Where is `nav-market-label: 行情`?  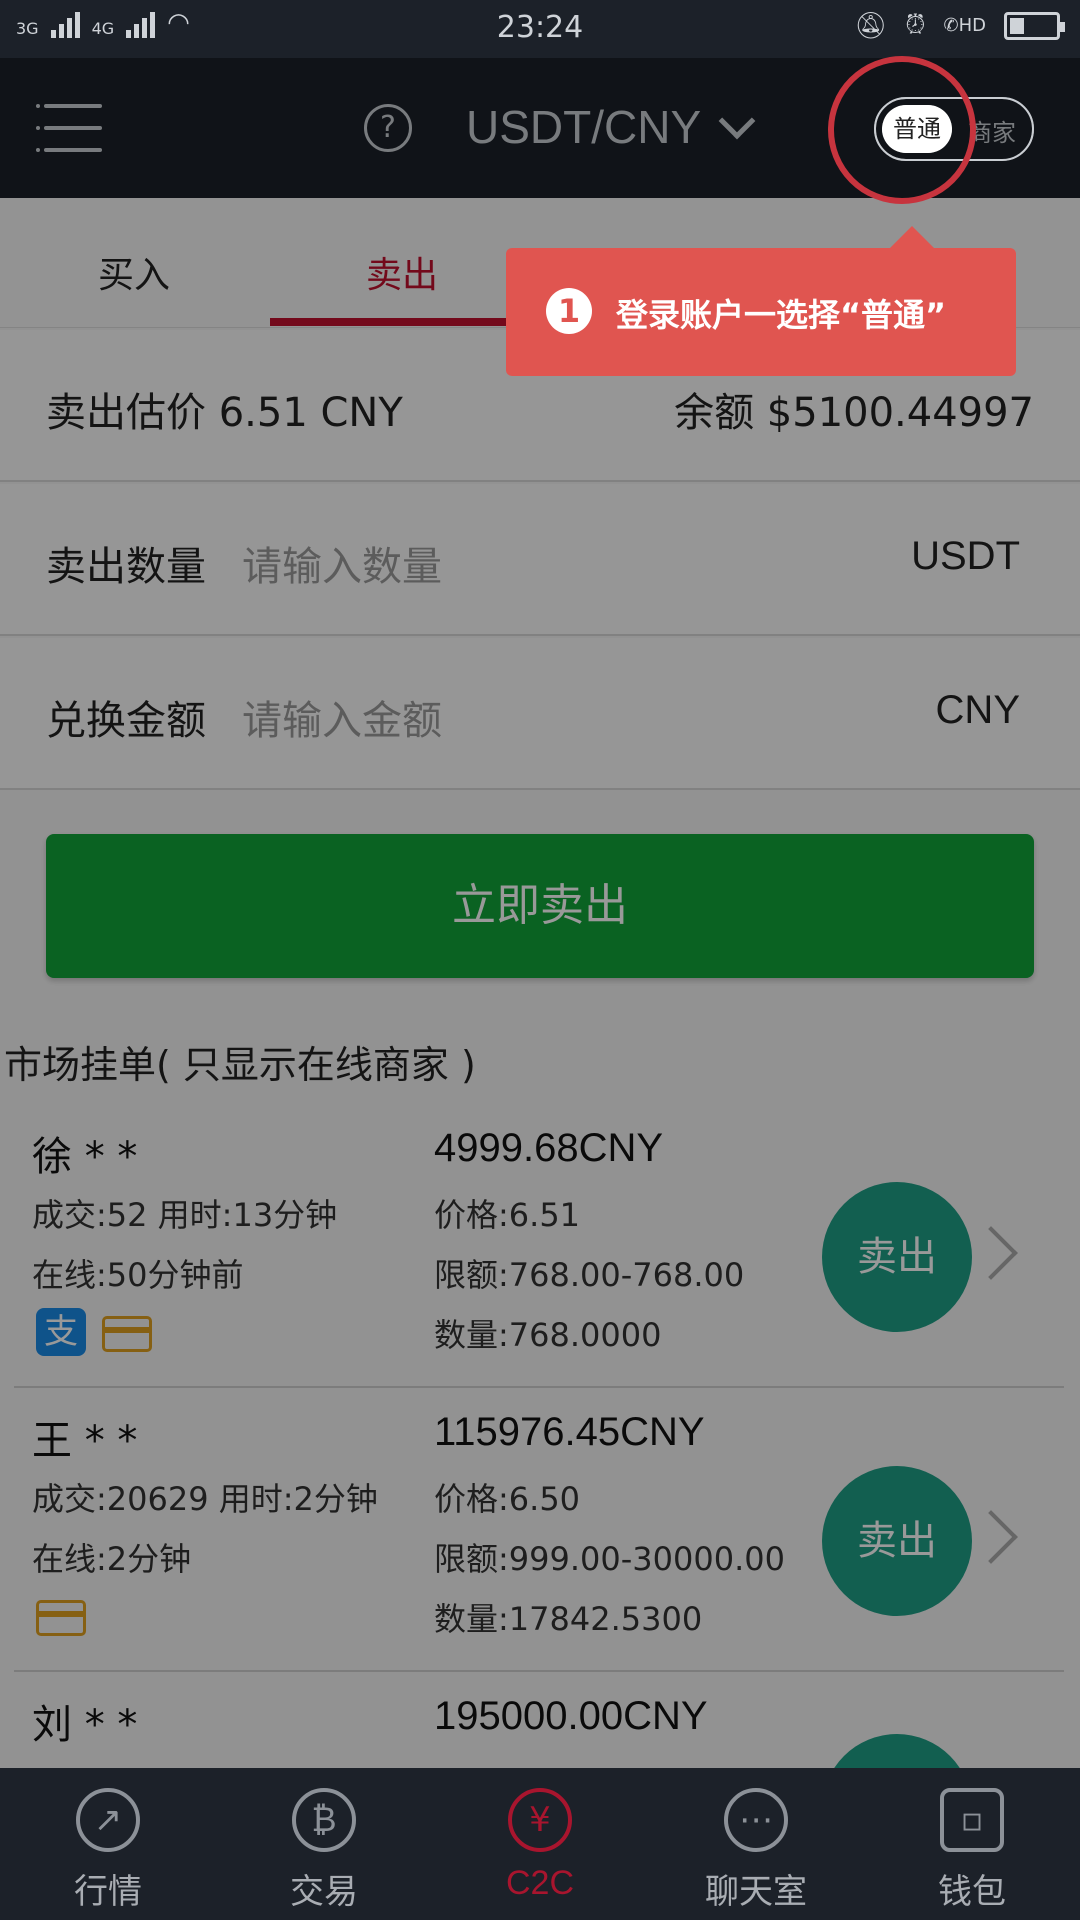
nav-market-label: 行情 is located at coordinates (108, 1892).